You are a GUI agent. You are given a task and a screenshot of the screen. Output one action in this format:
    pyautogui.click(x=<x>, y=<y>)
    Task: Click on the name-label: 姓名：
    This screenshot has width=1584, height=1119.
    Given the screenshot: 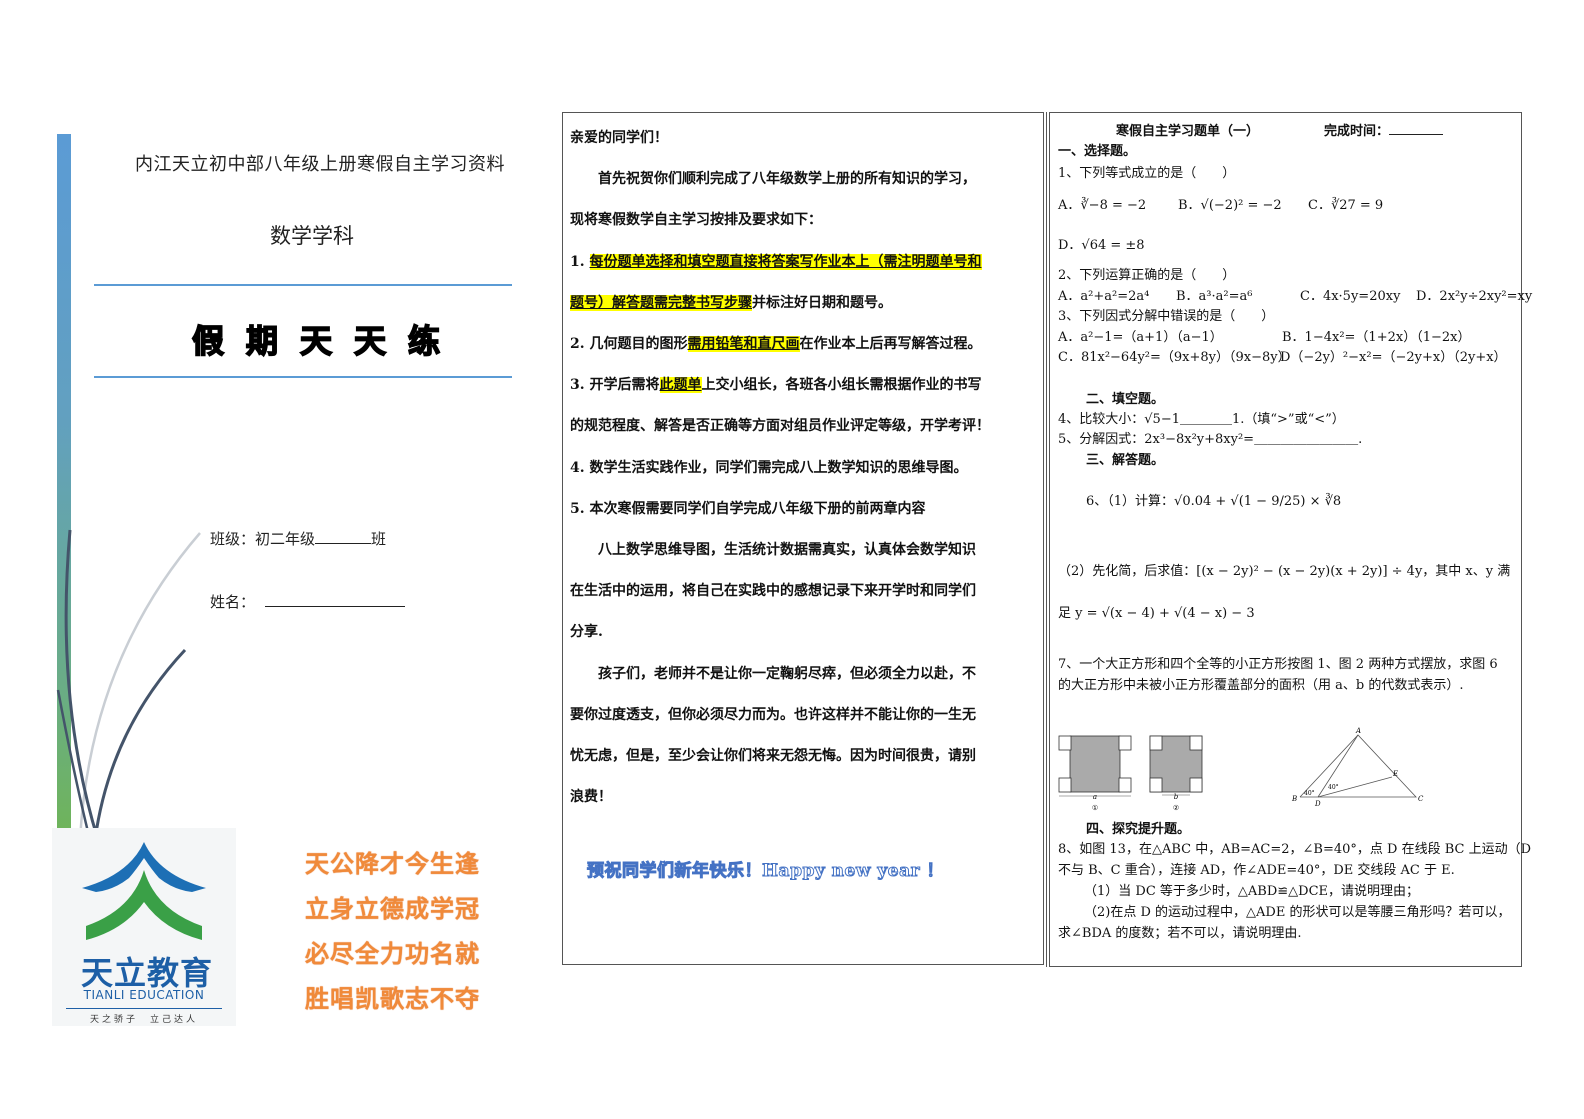 What is the action you would take?
    pyautogui.click(x=233, y=602)
    